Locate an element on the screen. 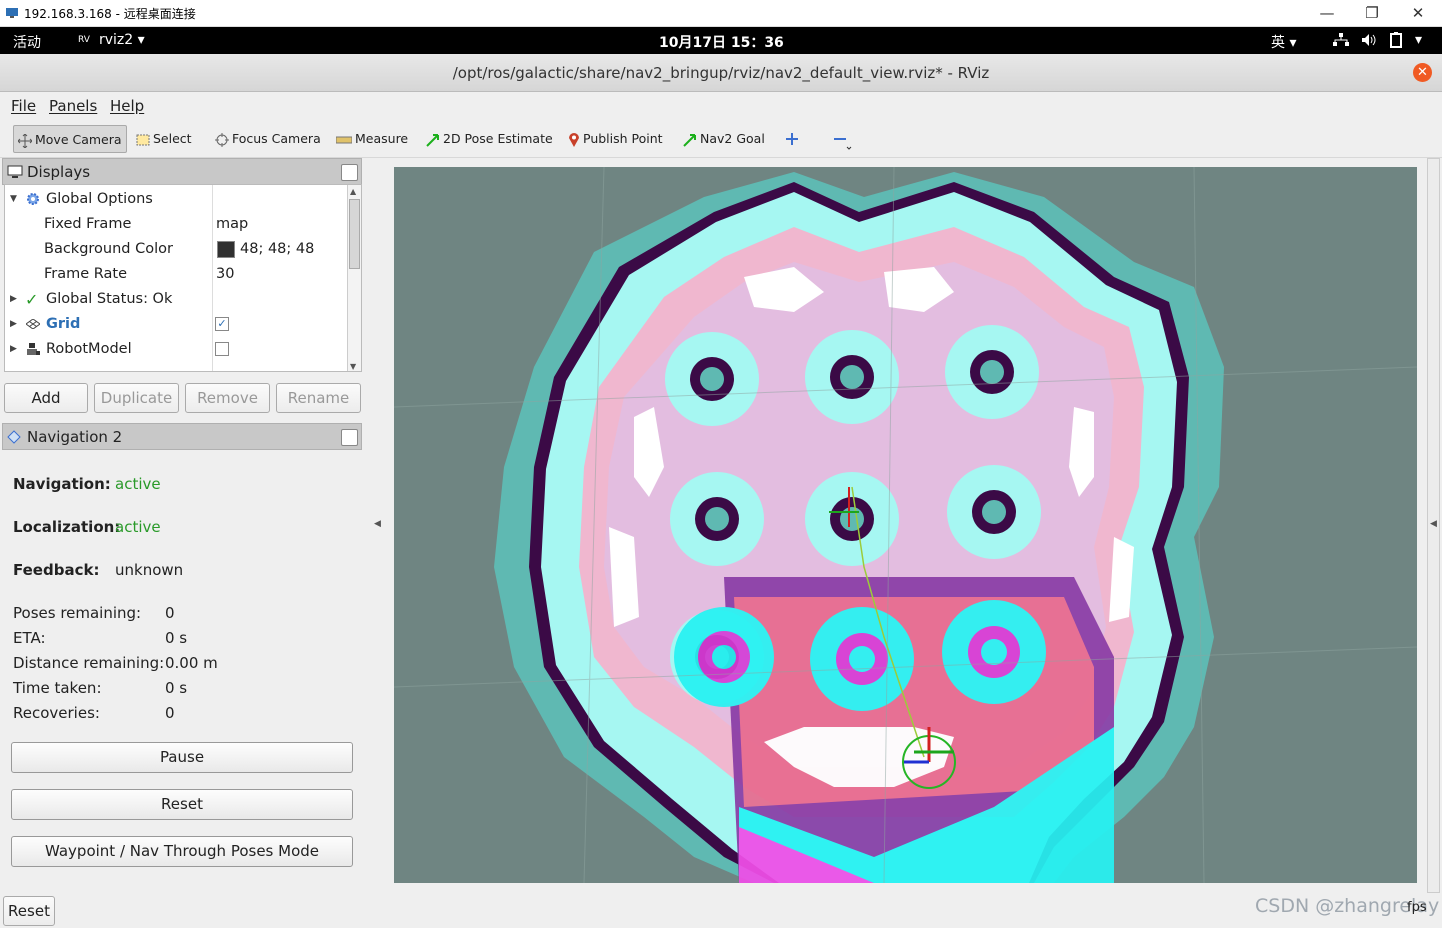 The height and width of the screenshot is (928, 1442). network-icon is located at coordinates (1341, 40).